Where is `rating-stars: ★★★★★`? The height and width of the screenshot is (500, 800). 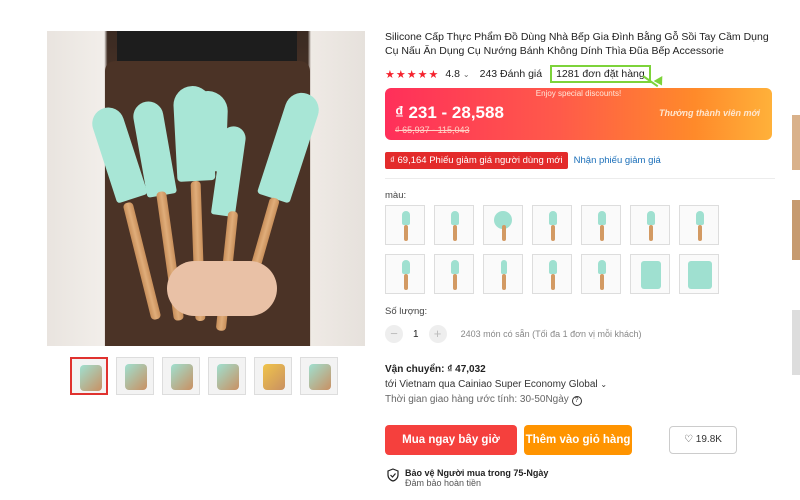
rating-stars: ★★★★★ is located at coordinates (412, 74).